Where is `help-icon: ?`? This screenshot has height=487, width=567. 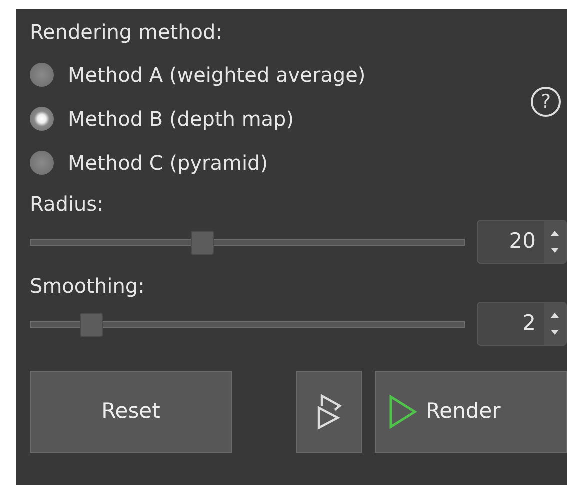 help-icon: ? is located at coordinates (546, 102).